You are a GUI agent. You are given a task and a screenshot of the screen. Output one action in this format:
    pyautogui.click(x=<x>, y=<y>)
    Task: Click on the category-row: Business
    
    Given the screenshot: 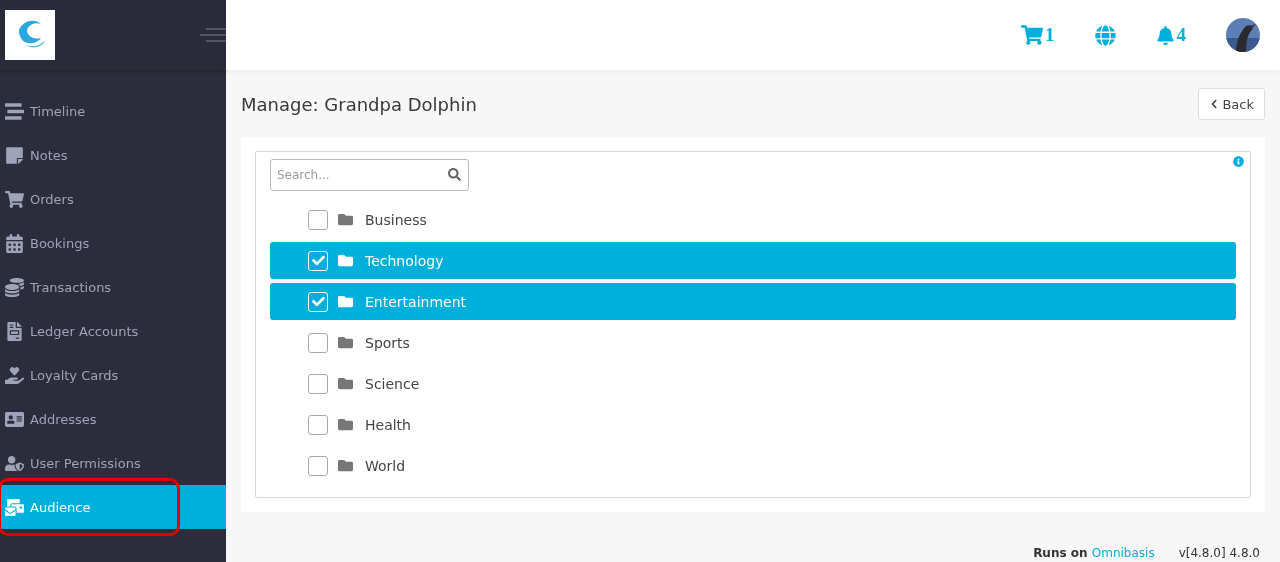 What is the action you would take?
    pyautogui.click(x=753, y=219)
    